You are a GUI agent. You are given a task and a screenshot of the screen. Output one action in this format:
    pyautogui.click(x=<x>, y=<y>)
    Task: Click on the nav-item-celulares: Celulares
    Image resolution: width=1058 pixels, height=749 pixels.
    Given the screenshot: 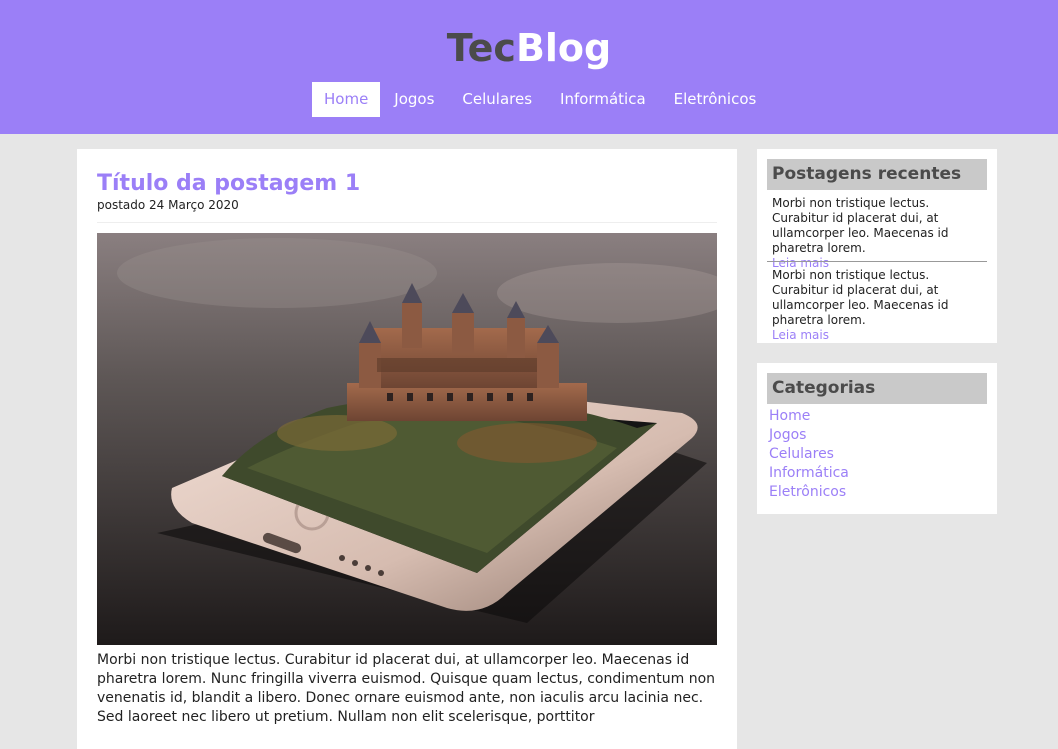 What is the action you would take?
    pyautogui.click(x=497, y=99)
    